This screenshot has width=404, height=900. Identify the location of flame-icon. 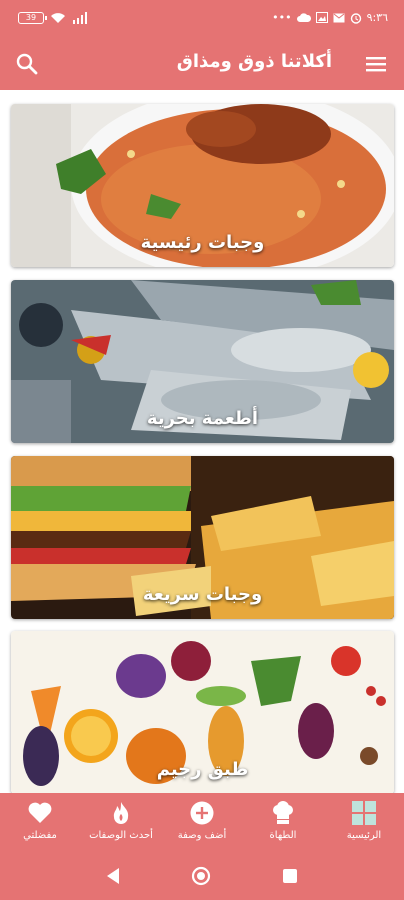
(121, 813).